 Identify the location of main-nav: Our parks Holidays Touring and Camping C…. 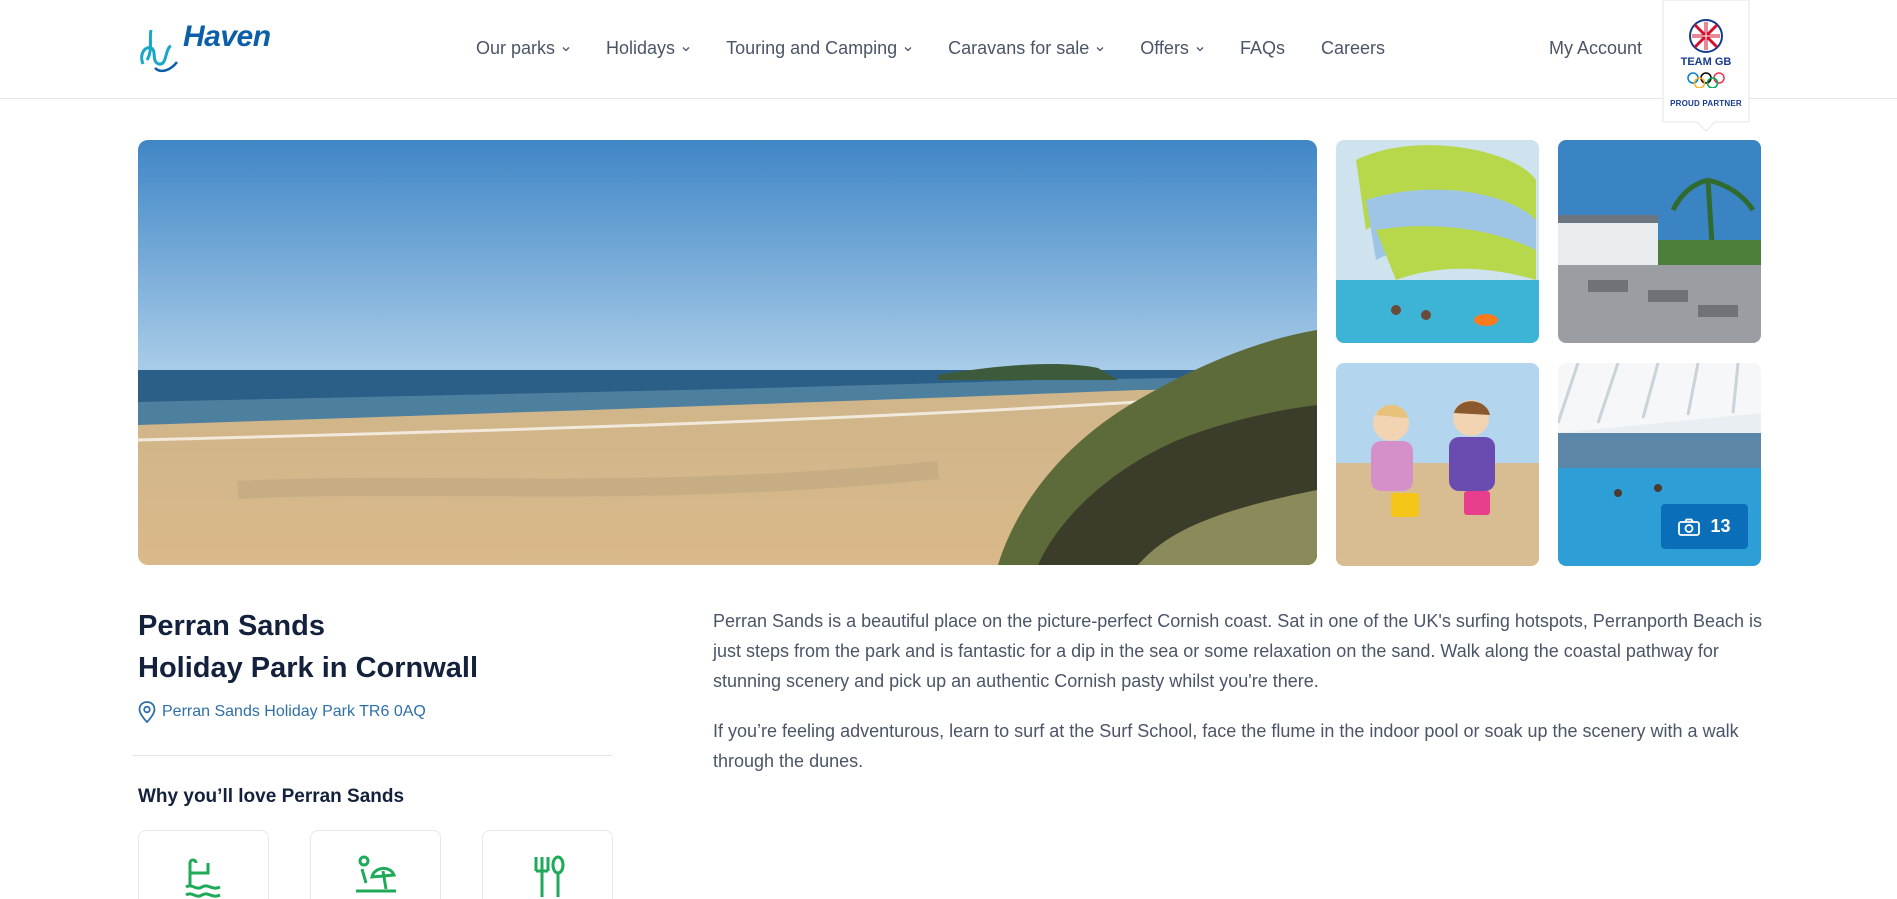
(948, 48).